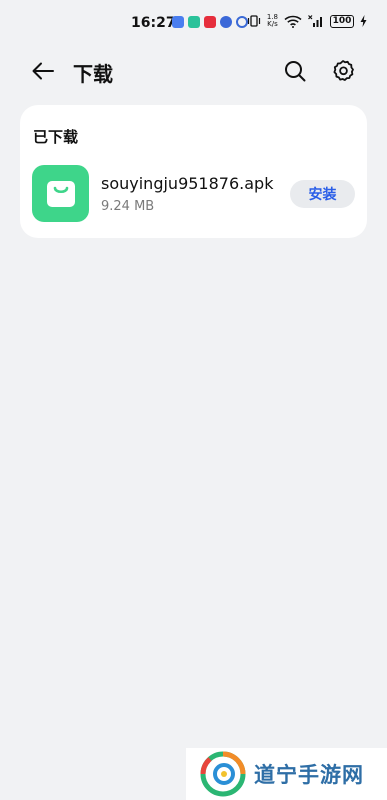 The height and width of the screenshot is (800, 387). I want to click on gear-icon, so click(343, 70).